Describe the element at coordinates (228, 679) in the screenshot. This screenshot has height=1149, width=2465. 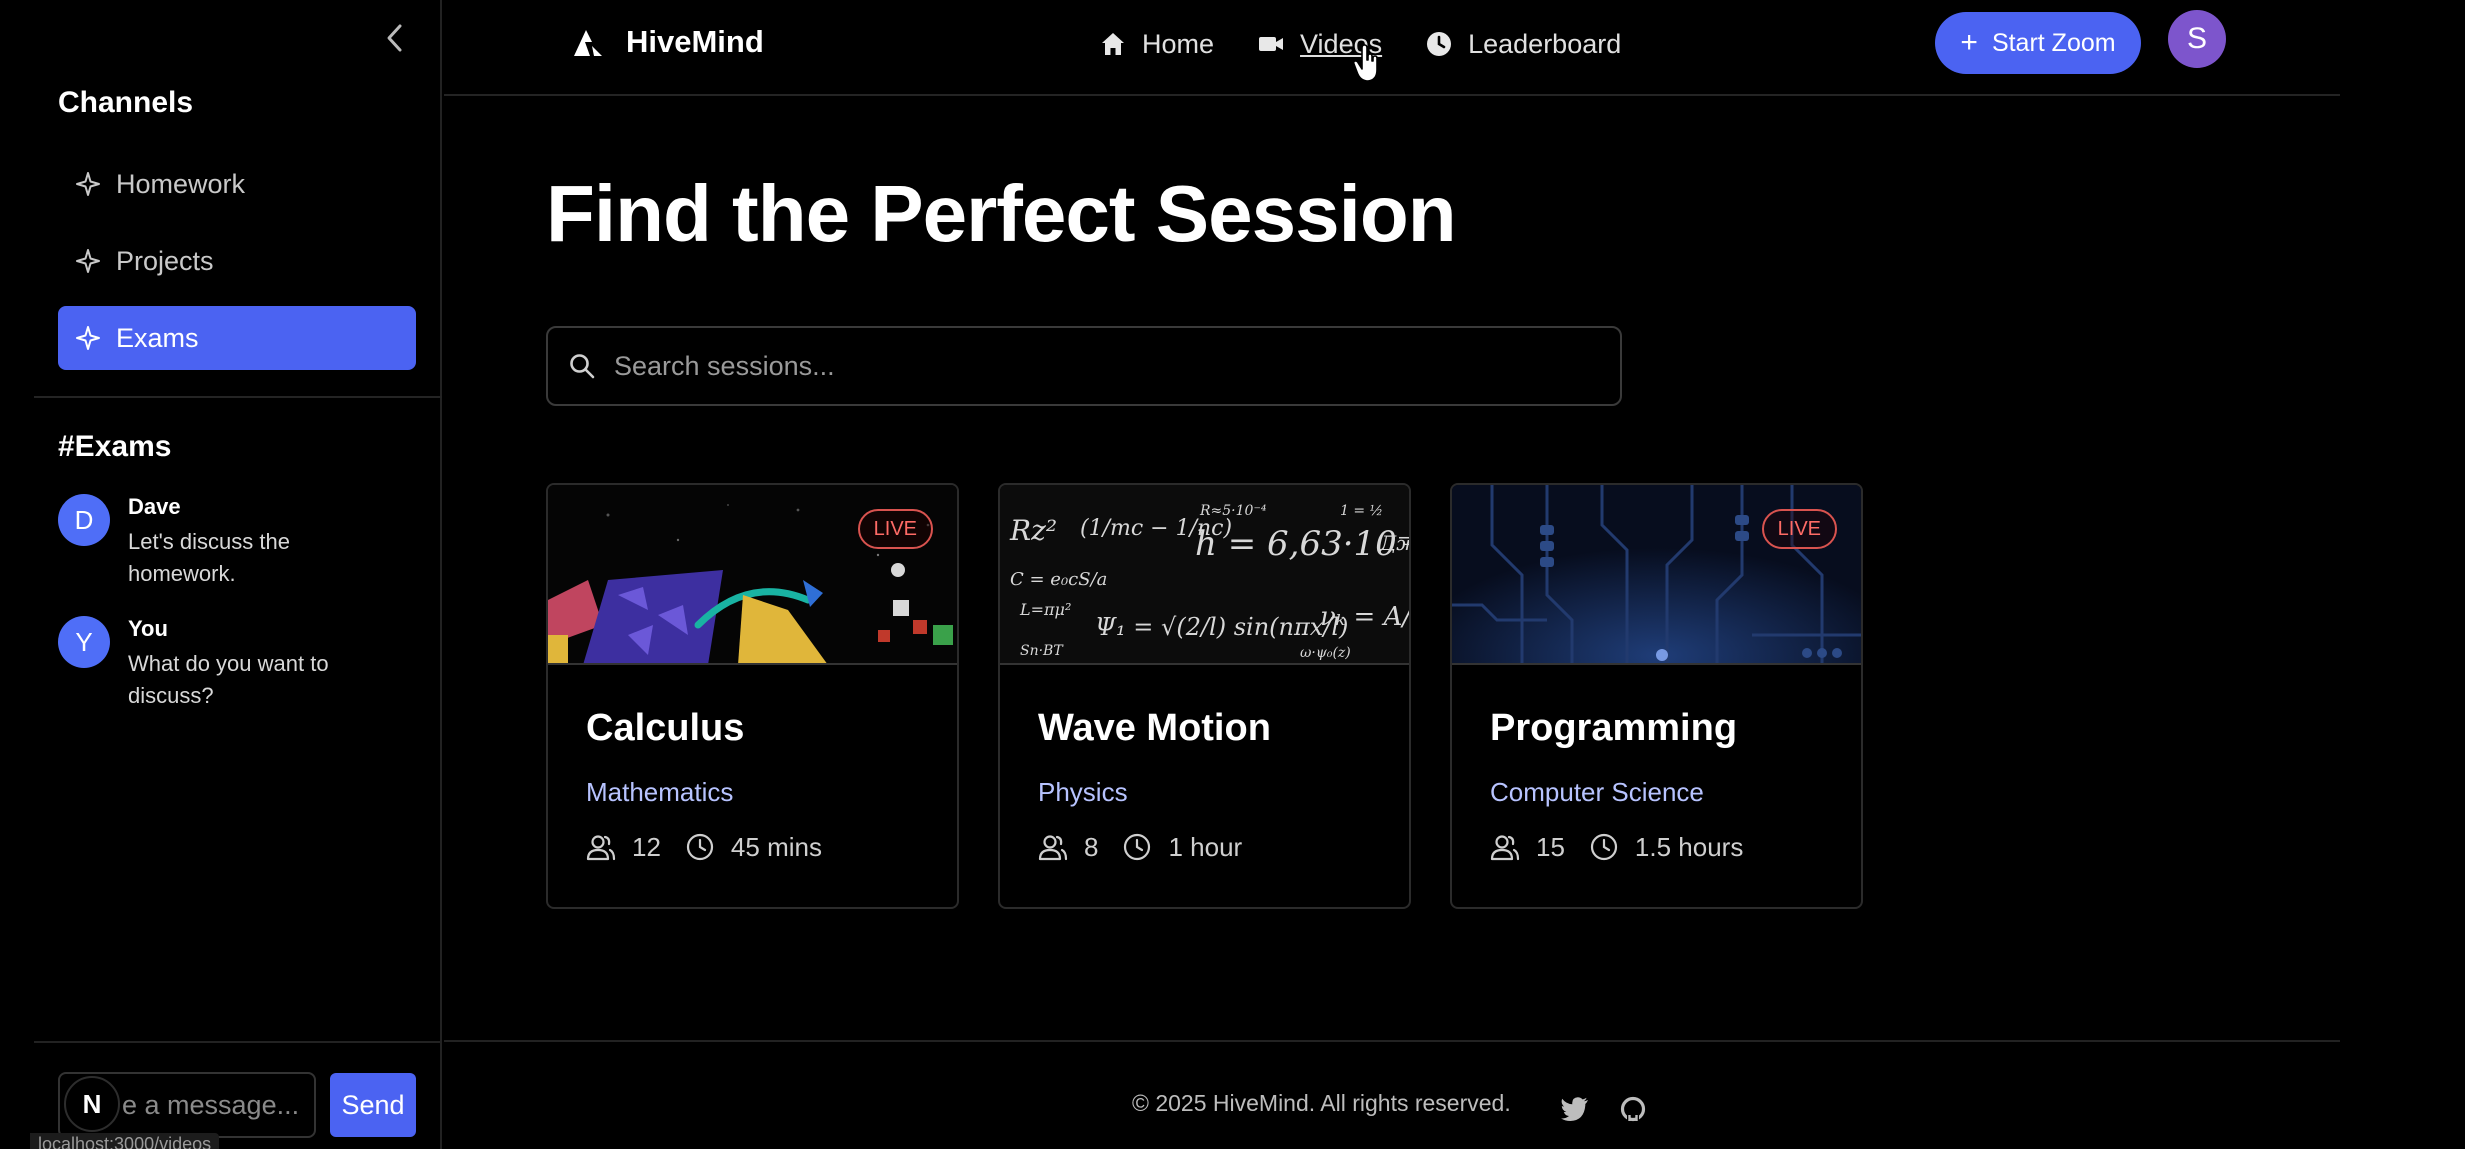
I see `message-text: What do you want to discuss?` at that location.